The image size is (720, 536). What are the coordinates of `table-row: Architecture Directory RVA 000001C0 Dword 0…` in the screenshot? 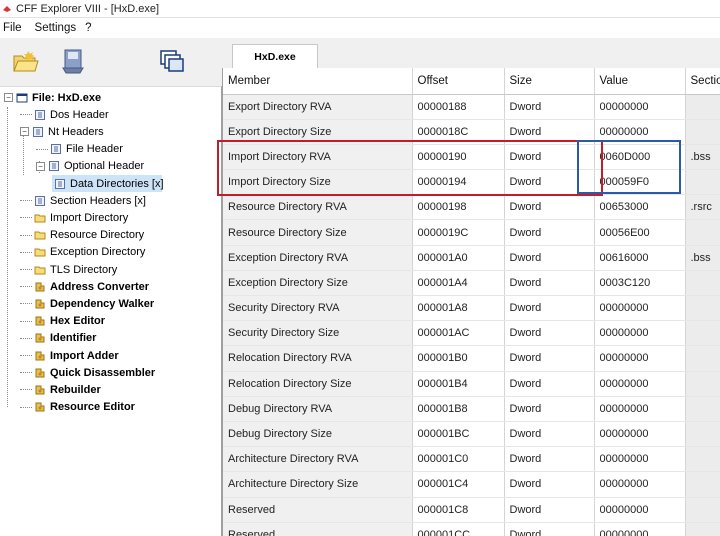 It's located at (471, 459).